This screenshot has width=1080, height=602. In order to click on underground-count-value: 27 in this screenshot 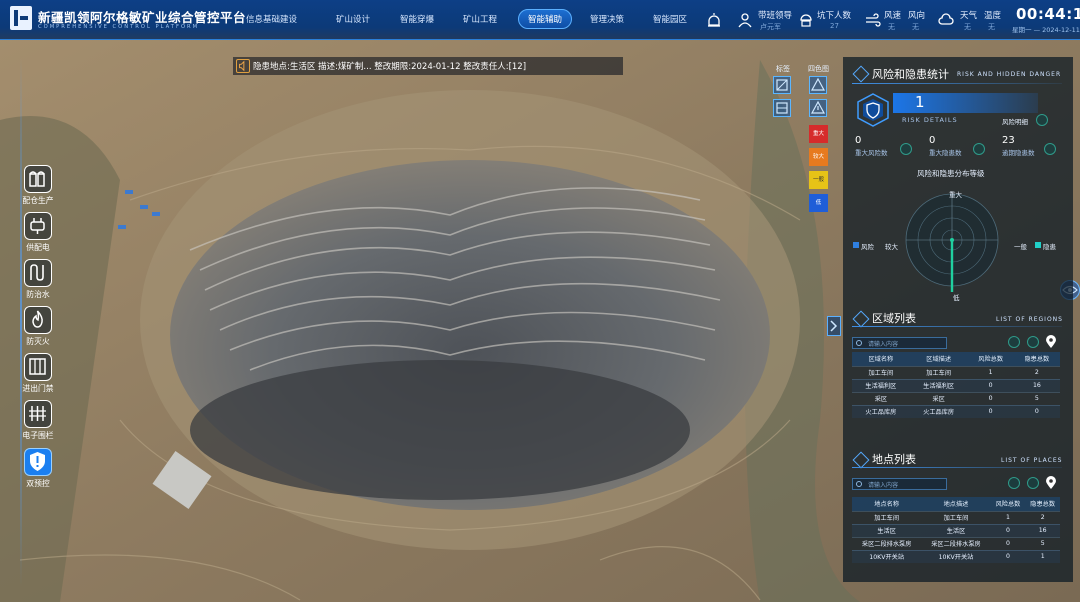, I will do `click(834, 26)`.